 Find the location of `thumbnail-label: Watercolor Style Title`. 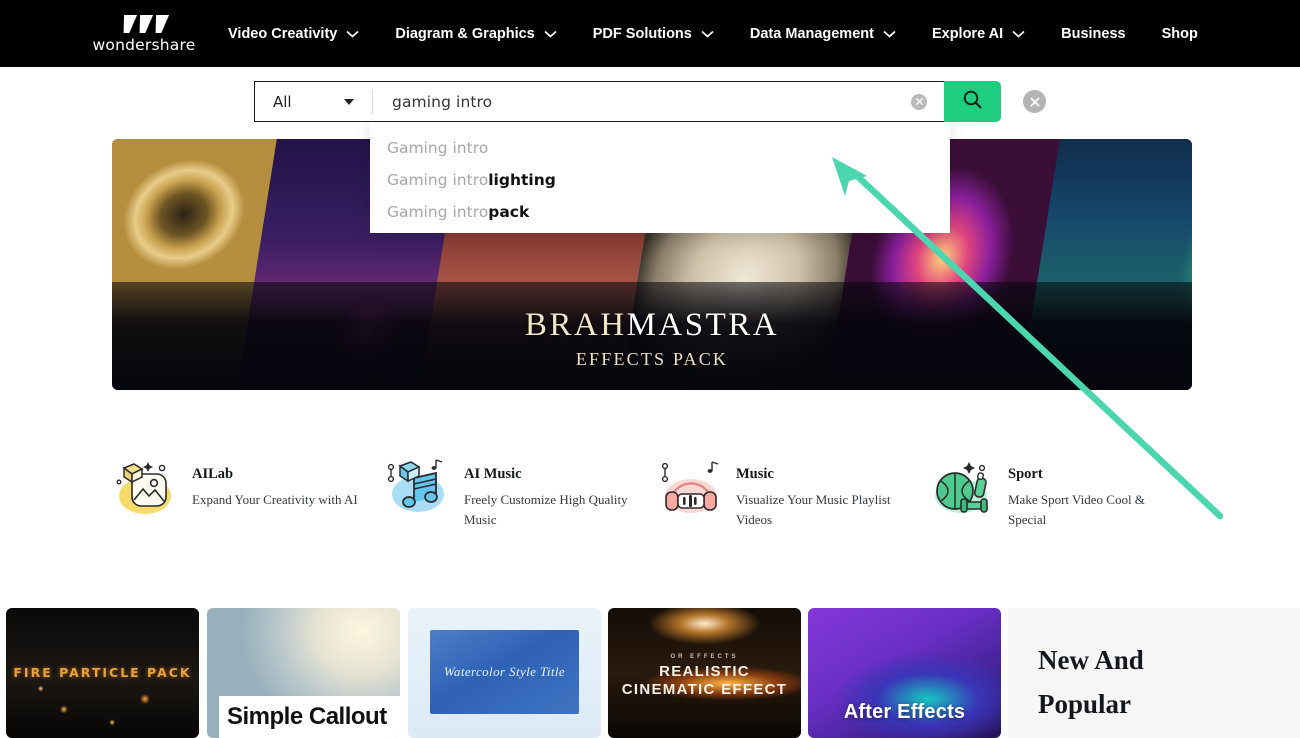

thumbnail-label: Watercolor Style Title is located at coordinates (504, 671).